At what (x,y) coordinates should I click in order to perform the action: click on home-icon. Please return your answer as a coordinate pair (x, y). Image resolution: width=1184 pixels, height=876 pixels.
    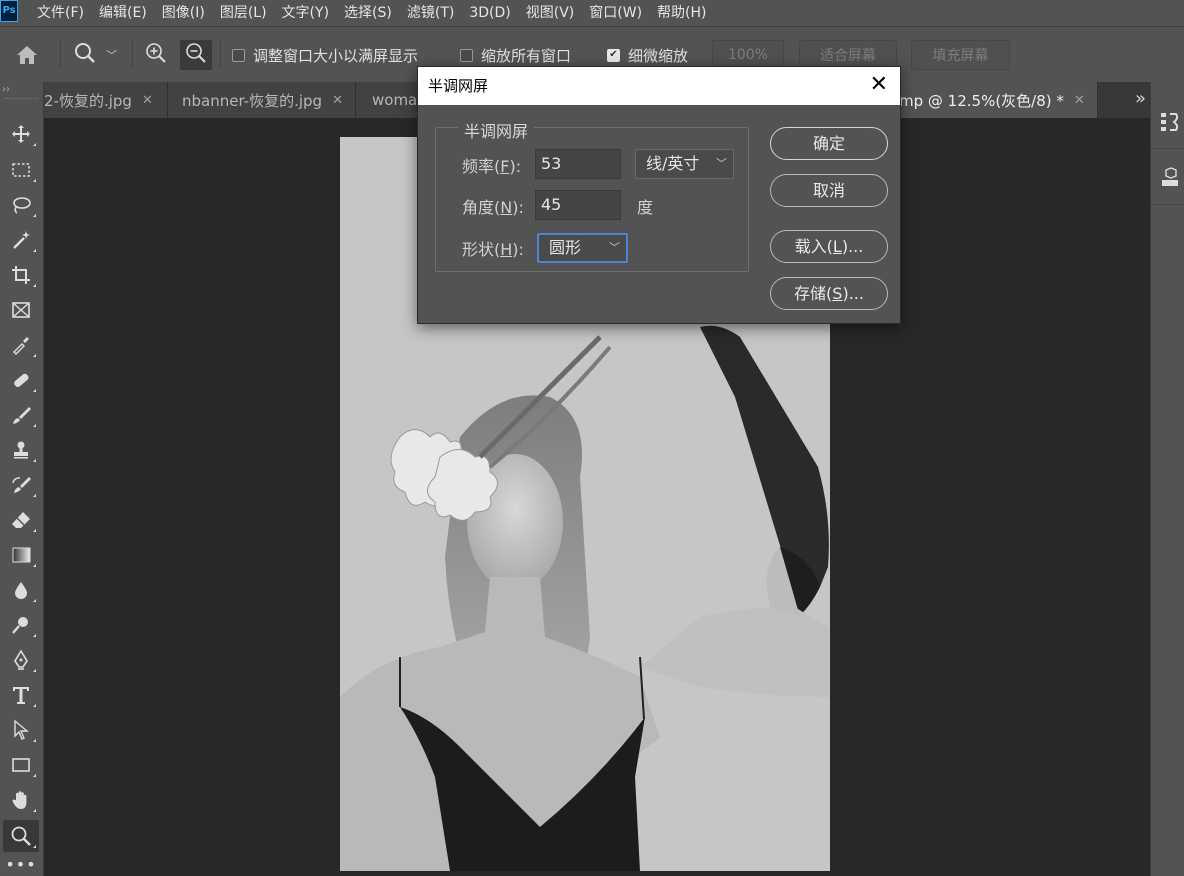
    Looking at the image, I should click on (27, 55).